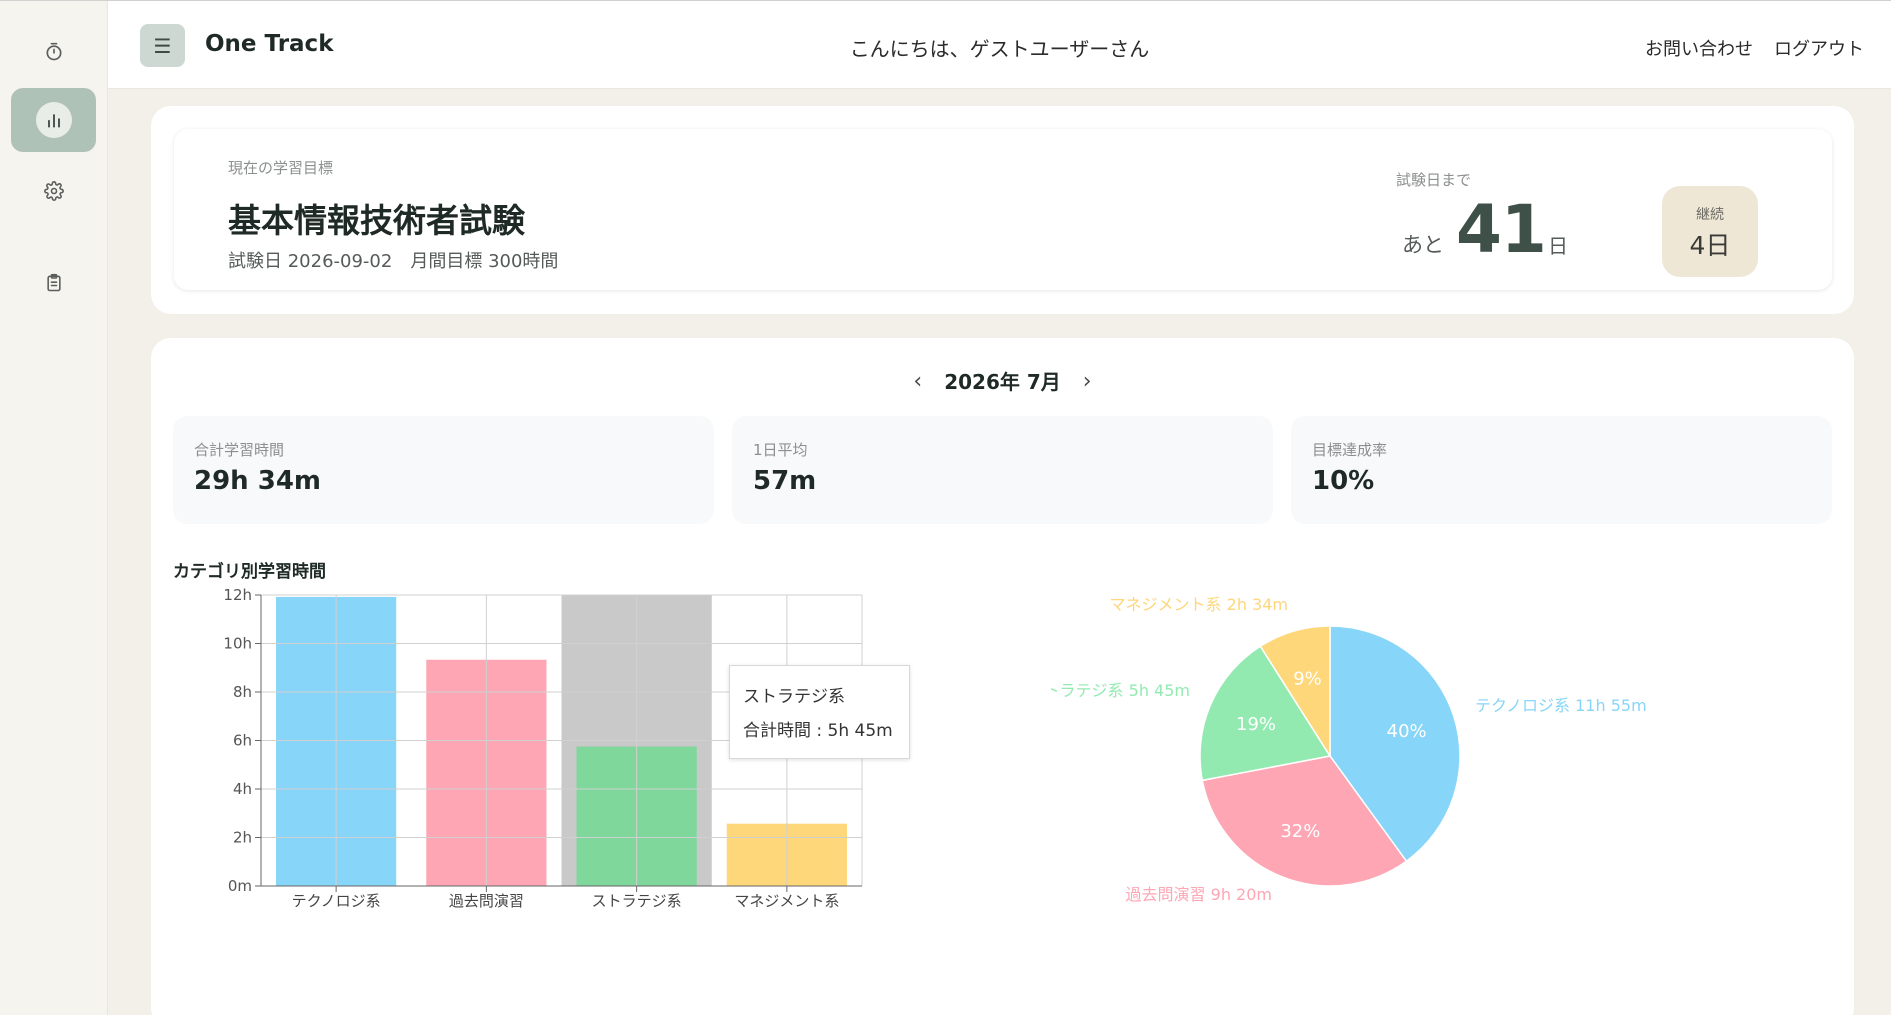  I want to click on slice-percent-label: 9%, so click(1307, 679).